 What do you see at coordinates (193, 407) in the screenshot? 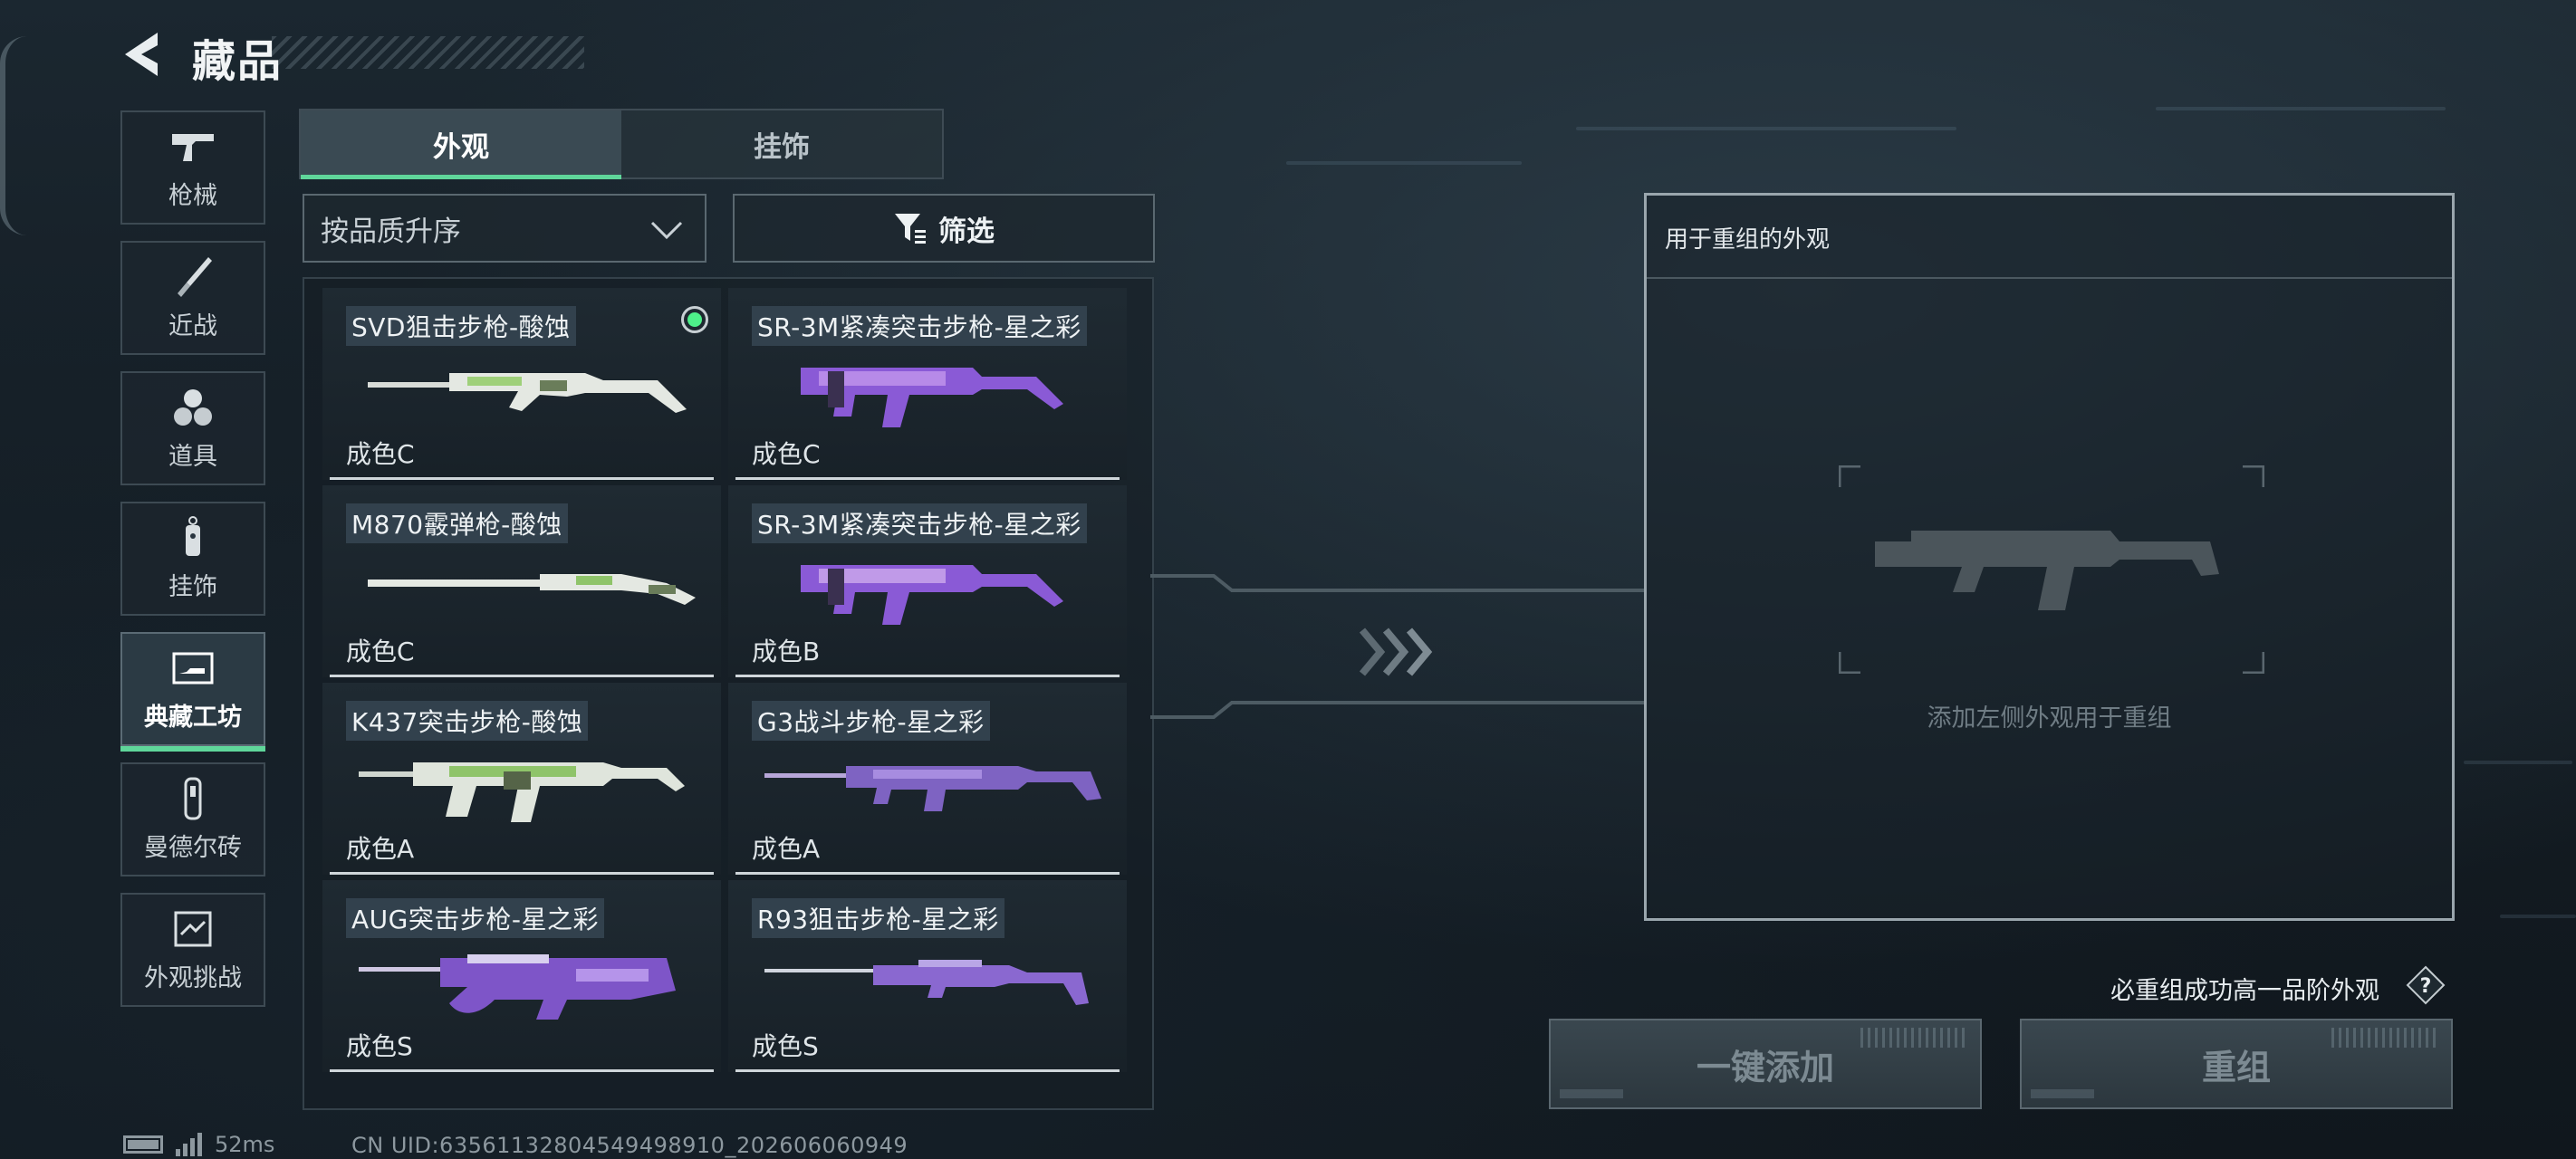
I see `grenades-icon` at bounding box center [193, 407].